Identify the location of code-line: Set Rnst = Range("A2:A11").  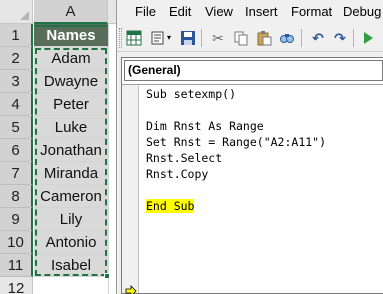
(236, 142).